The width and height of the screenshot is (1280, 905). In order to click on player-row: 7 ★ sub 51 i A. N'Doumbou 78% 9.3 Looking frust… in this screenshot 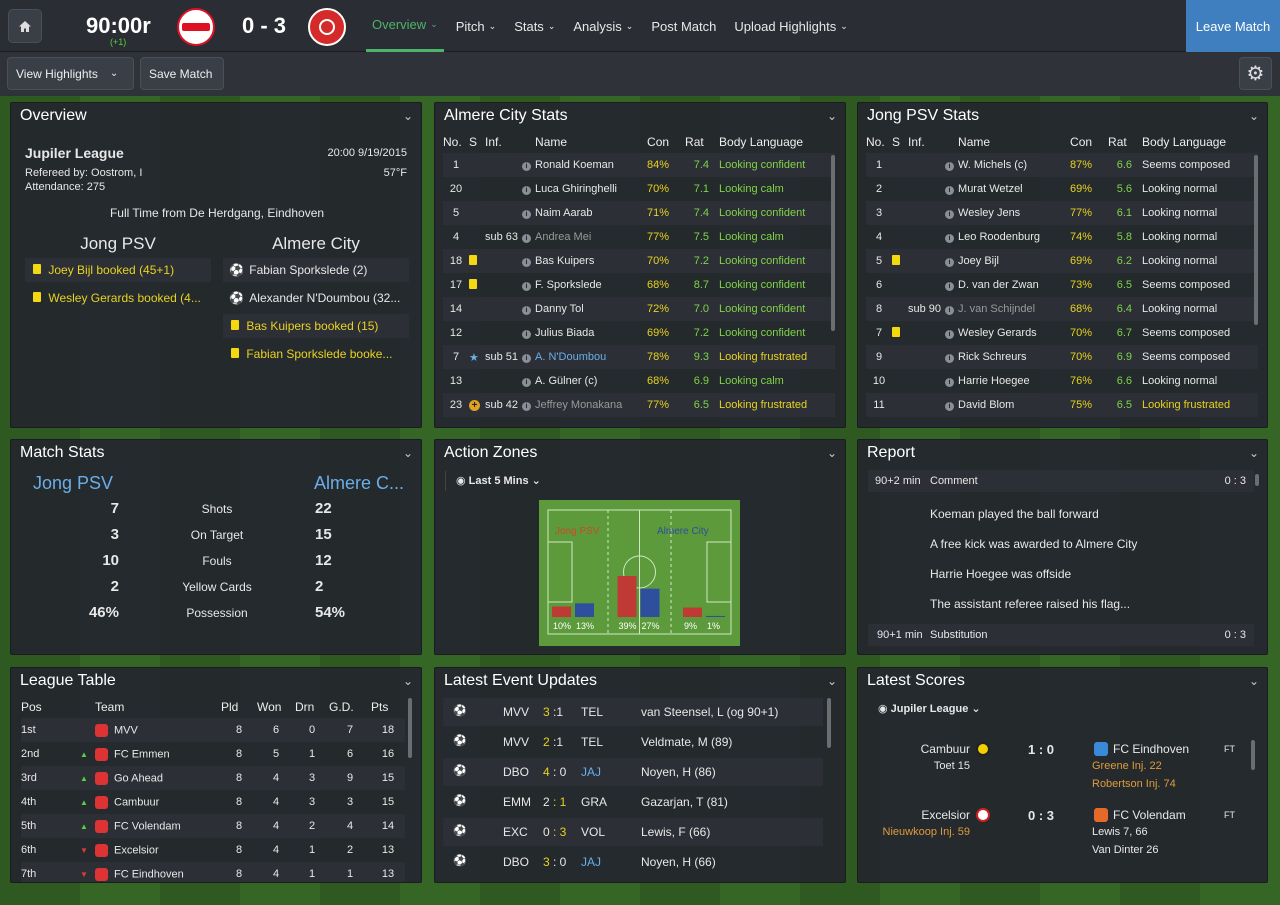, I will do `click(639, 357)`.